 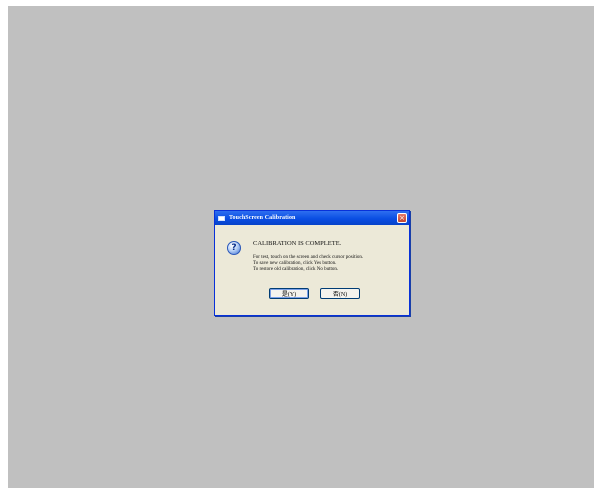 I want to click on window-icon, so click(x=221, y=218).